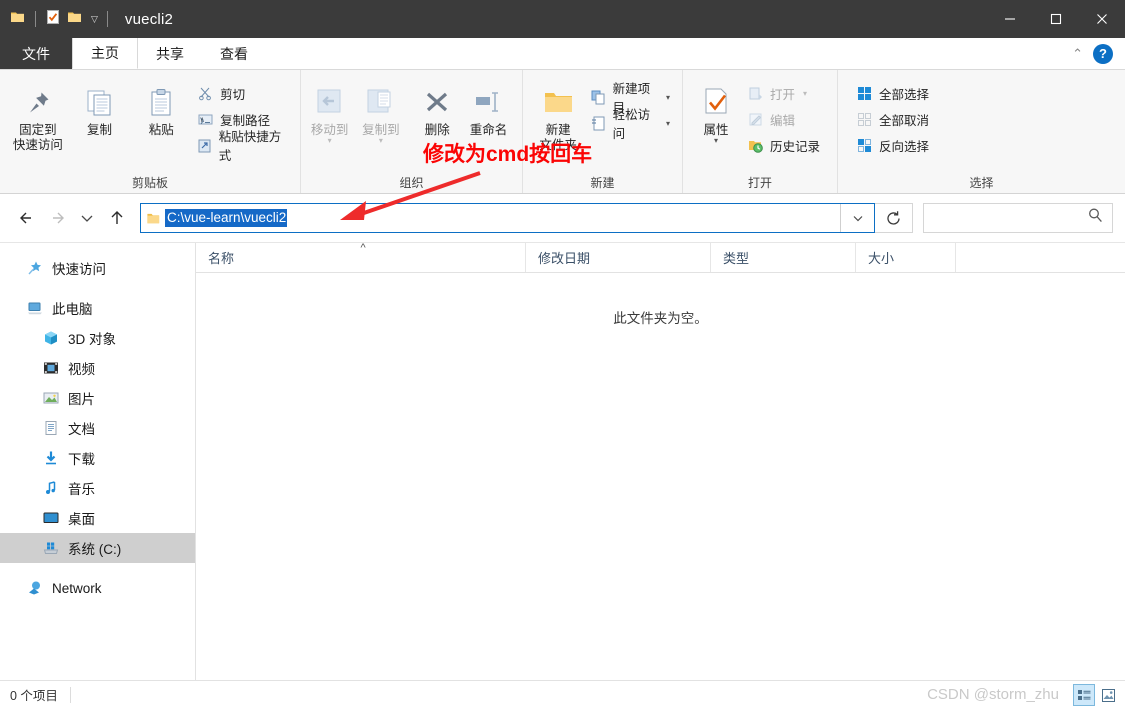  I want to click on new-item-caret-icon: ▾, so click(668, 97).